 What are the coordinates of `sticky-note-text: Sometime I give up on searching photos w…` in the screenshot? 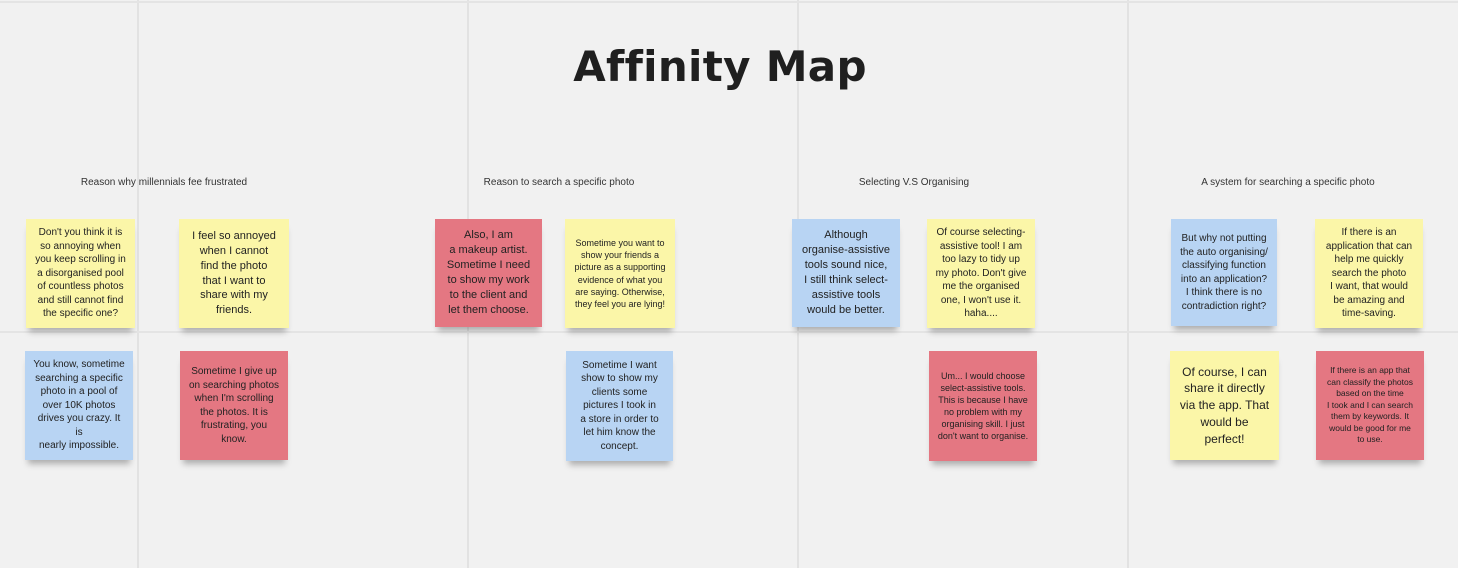 It's located at (234, 405).